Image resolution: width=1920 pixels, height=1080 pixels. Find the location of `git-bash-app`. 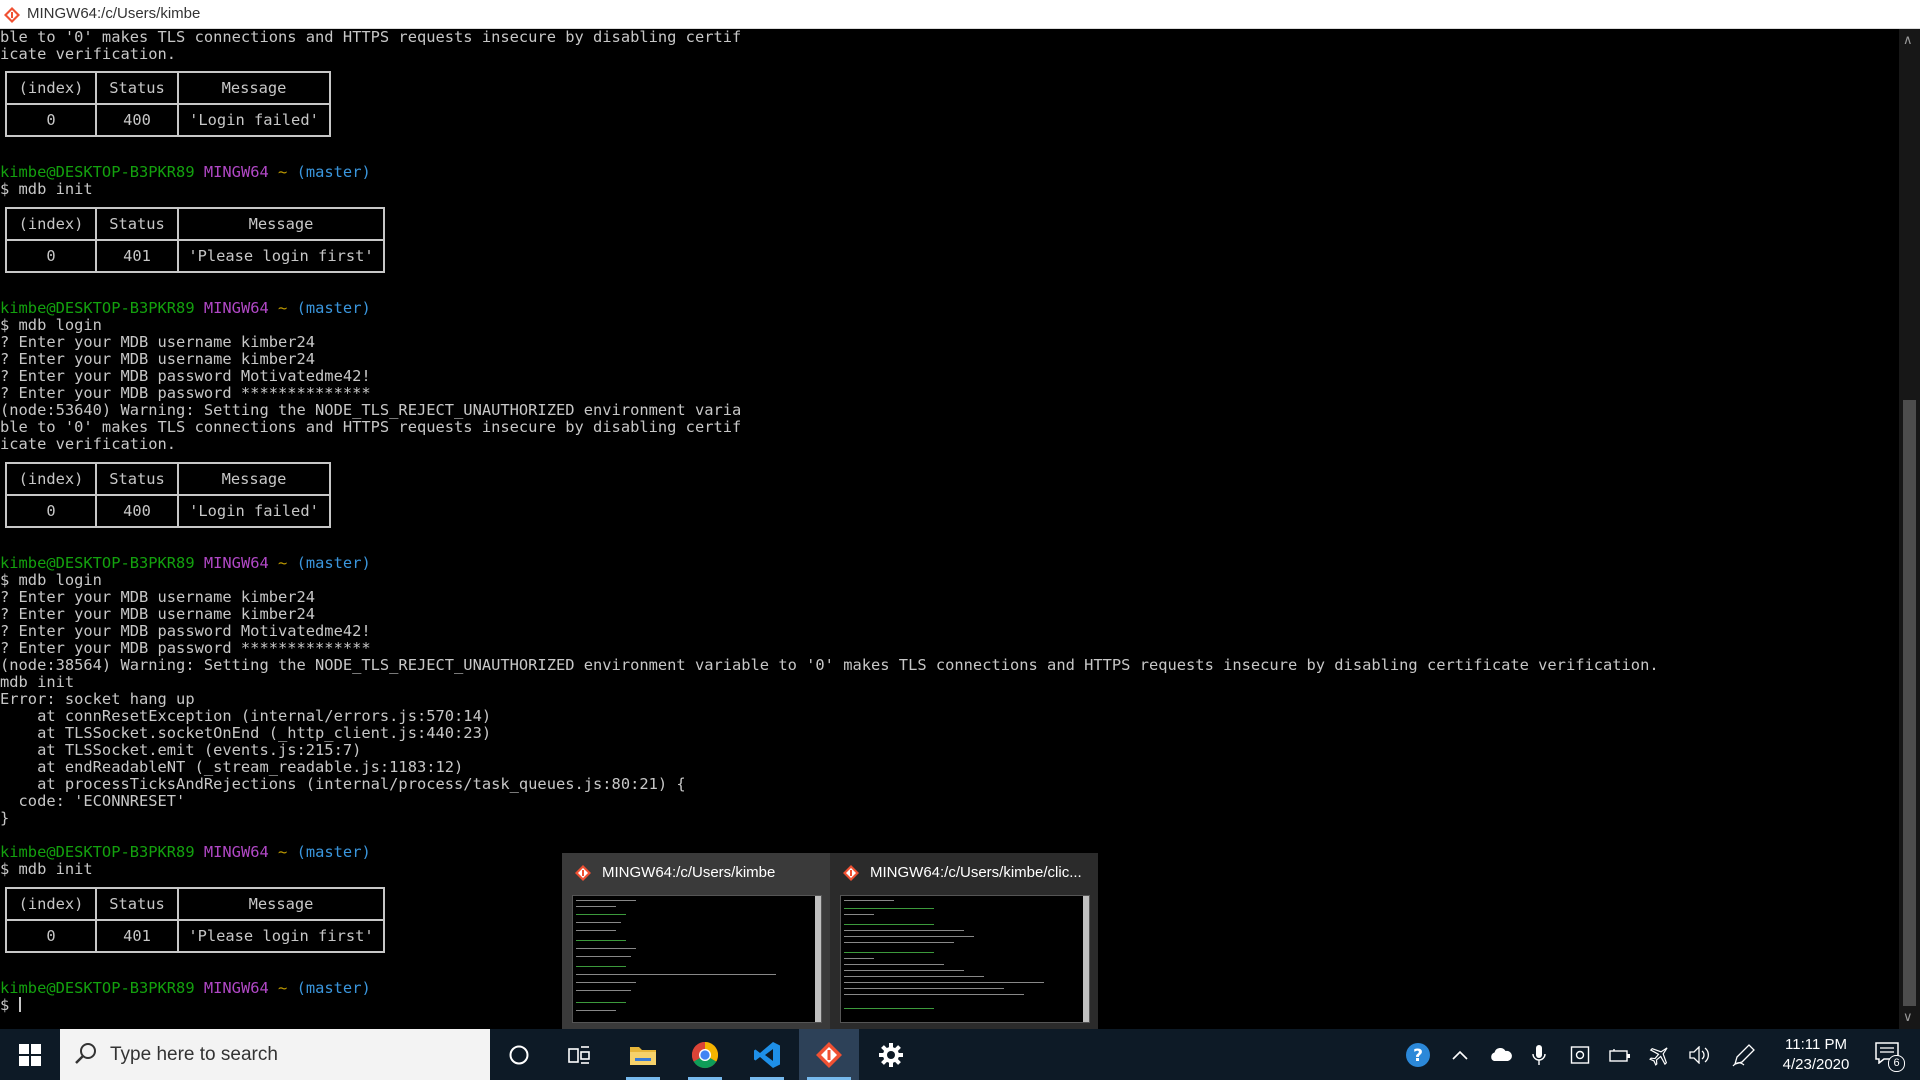

git-bash-app is located at coordinates (829, 1054).